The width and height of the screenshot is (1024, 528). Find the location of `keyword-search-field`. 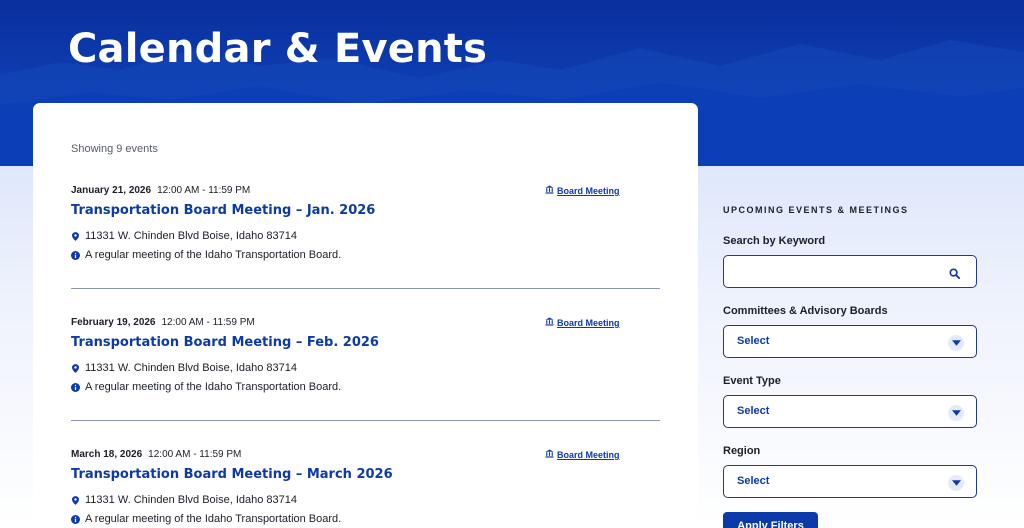

keyword-search-field is located at coordinates (850, 271).